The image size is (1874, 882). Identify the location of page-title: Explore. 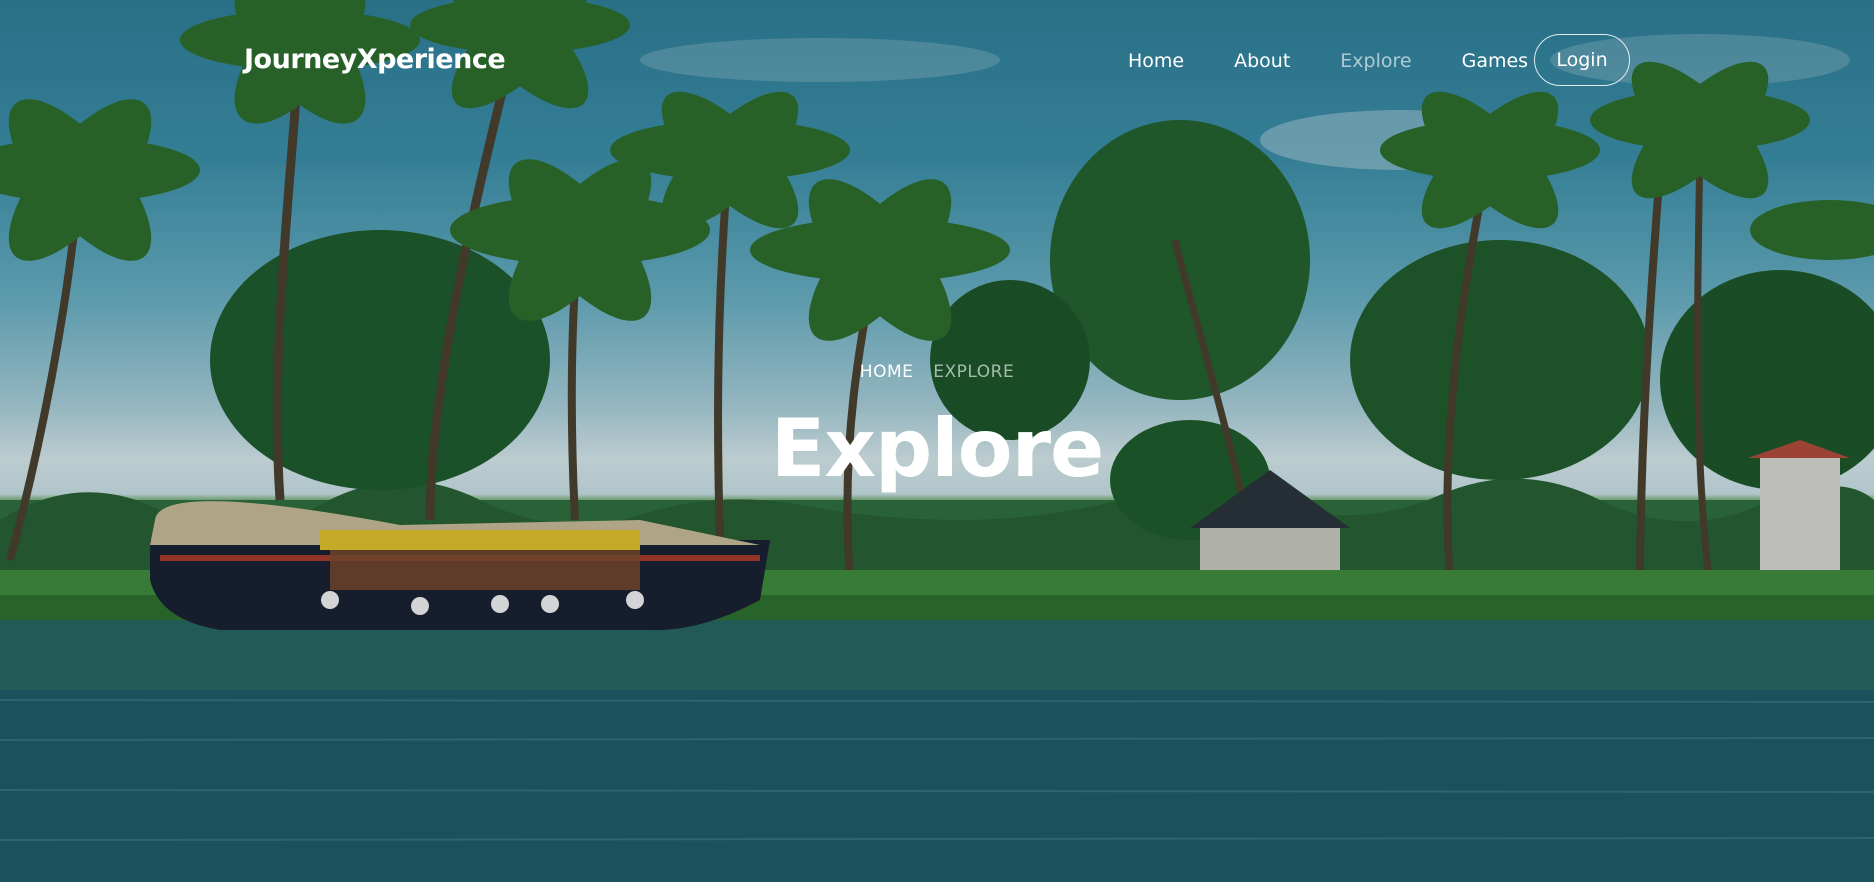
(937, 448).